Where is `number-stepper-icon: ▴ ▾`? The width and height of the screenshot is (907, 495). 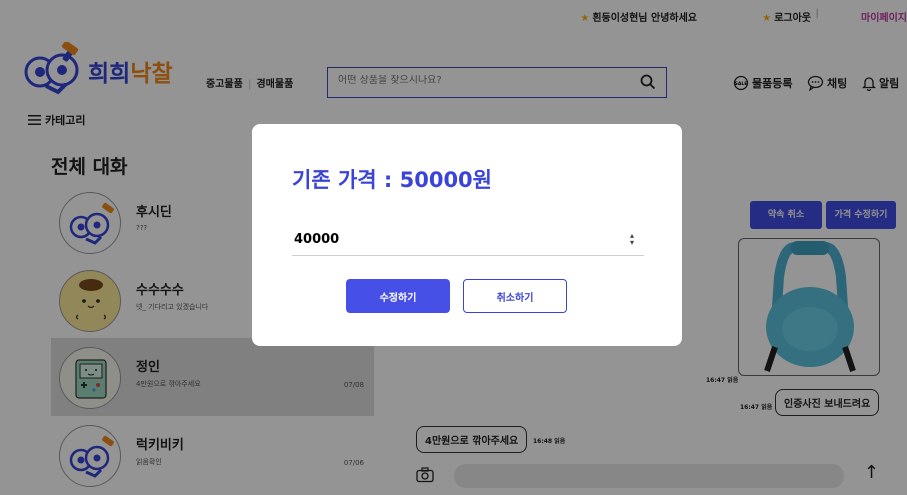 number-stepper-icon: ▴ ▾ is located at coordinates (632, 239).